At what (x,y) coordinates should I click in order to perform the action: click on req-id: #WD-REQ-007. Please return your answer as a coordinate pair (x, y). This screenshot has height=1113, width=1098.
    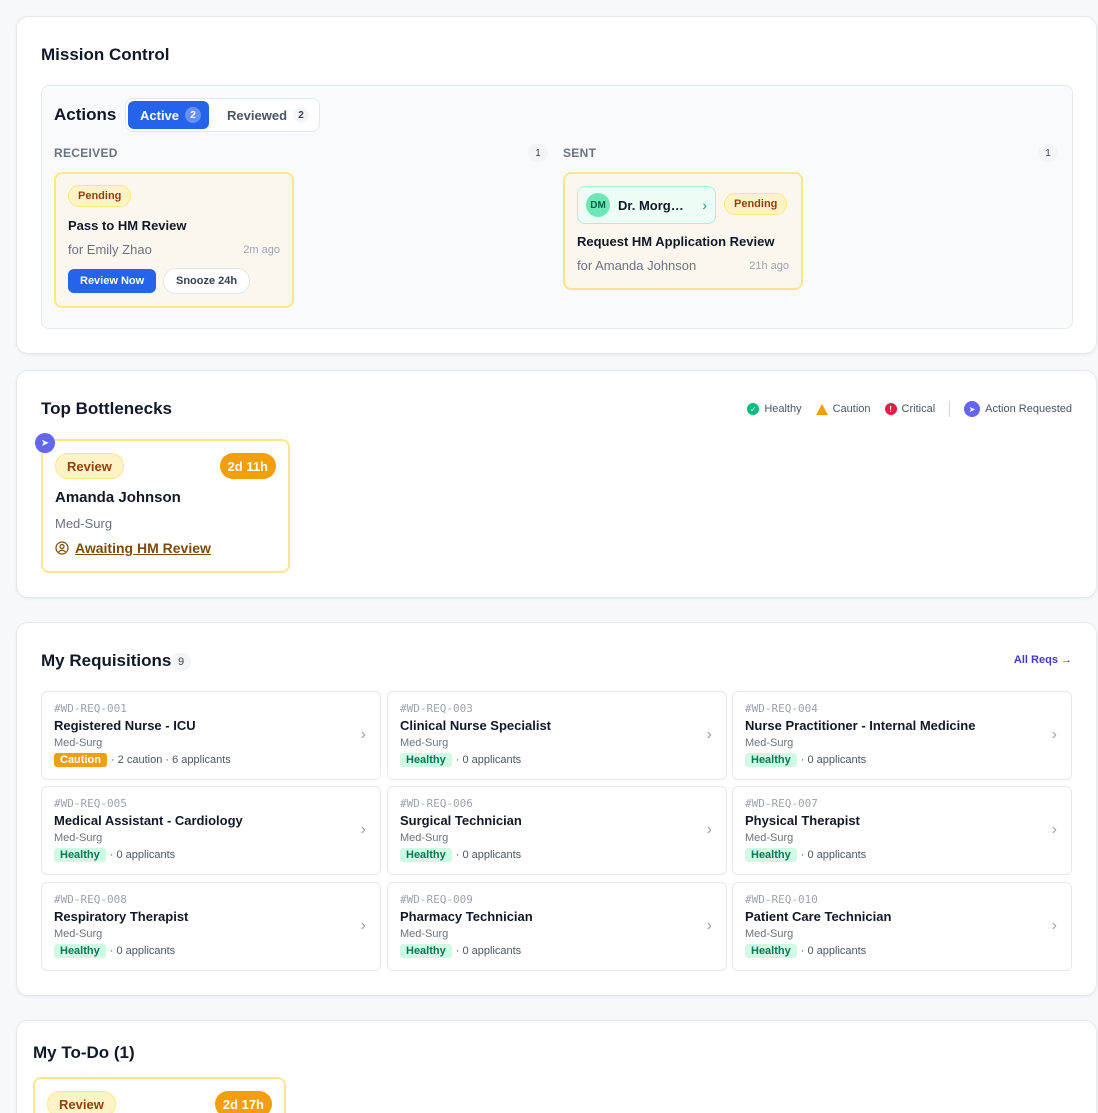
    Looking at the image, I should click on (781, 803).